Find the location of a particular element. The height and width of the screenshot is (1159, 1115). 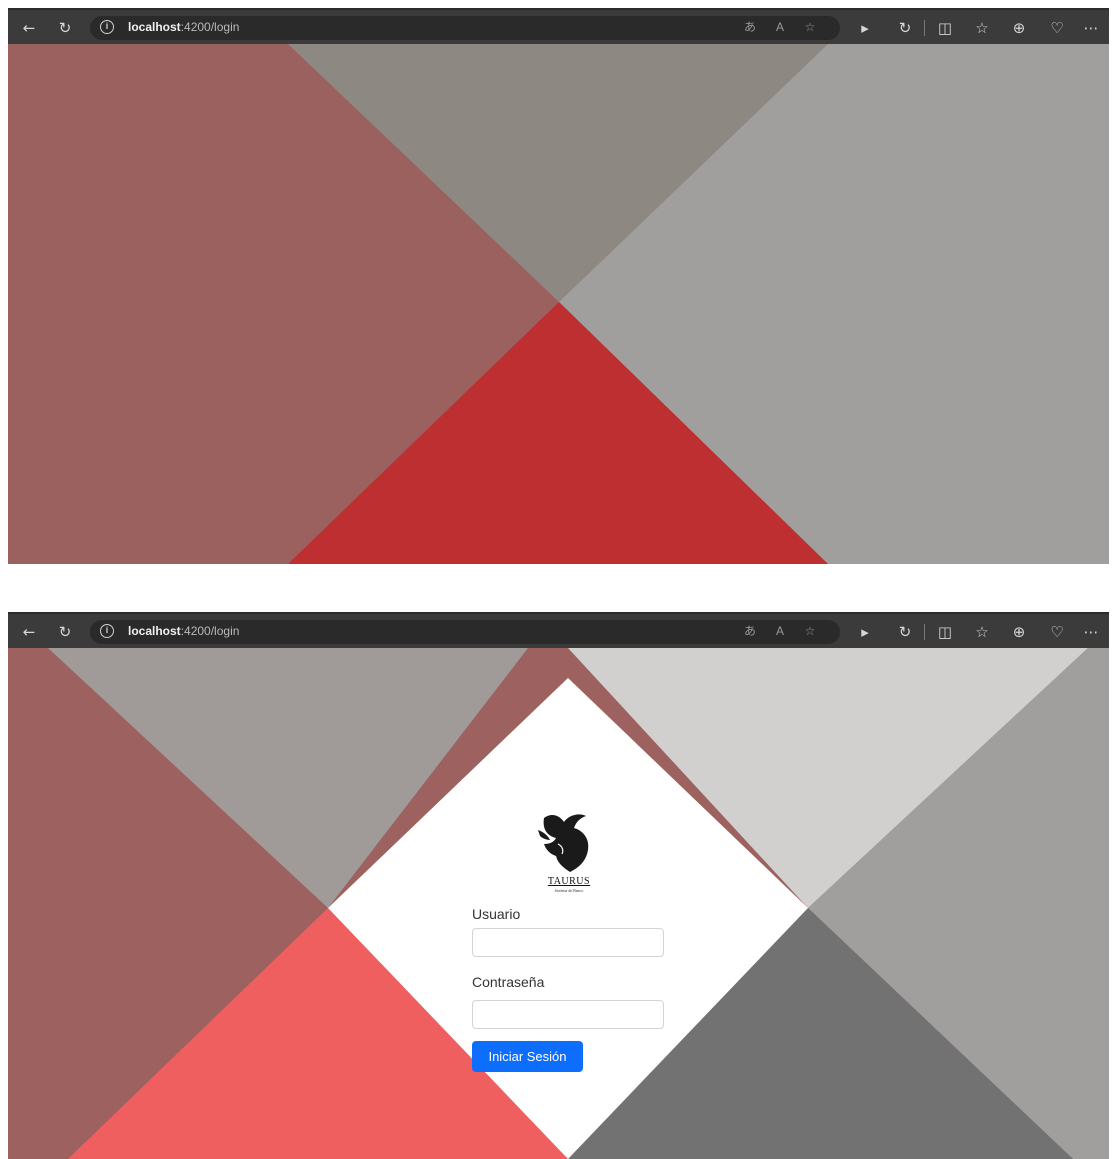

password-input is located at coordinates (568, 1014).